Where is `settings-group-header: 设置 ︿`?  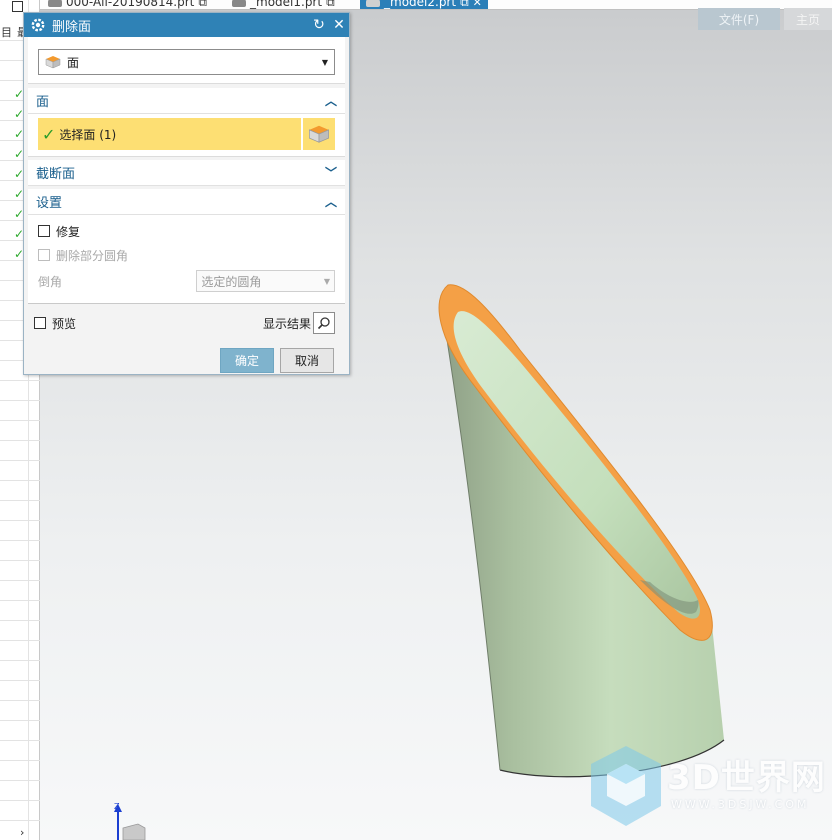
settings-group-header: 设置 ︿ is located at coordinates (186, 202).